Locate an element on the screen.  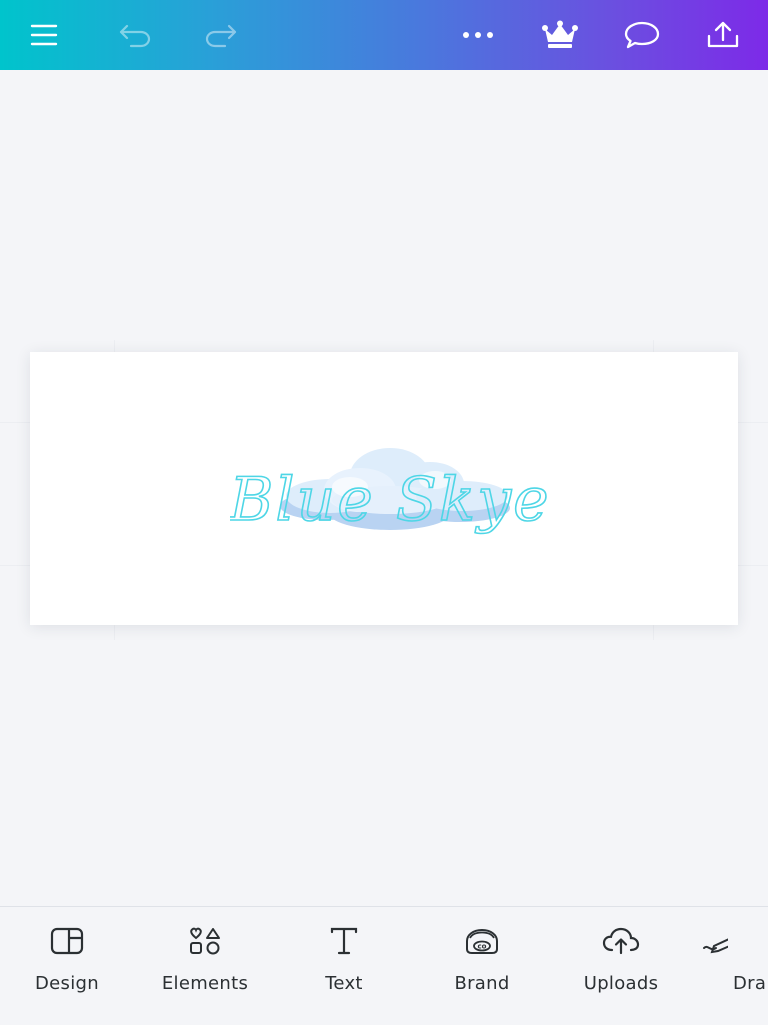
undo-icon is located at coordinates (135, 36).